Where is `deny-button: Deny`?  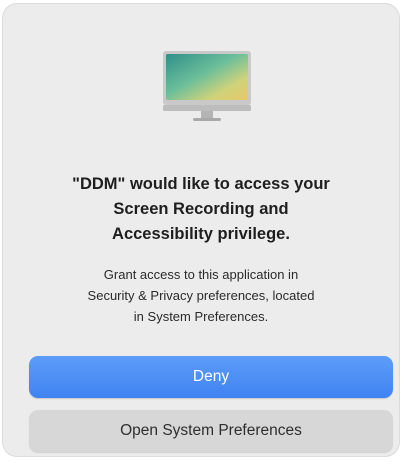 deny-button: Deny is located at coordinates (211, 377).